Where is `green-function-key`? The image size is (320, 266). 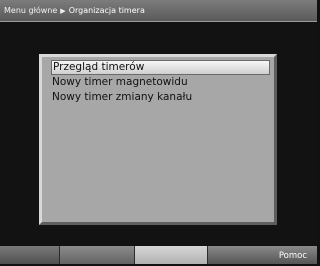 green-function-key is located at coordinates (96, 255).